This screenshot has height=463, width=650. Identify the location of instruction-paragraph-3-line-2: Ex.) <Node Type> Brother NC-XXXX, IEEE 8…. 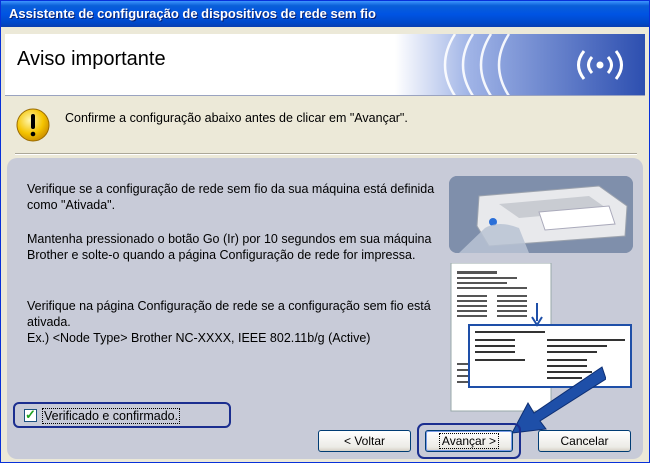
(199, 338).